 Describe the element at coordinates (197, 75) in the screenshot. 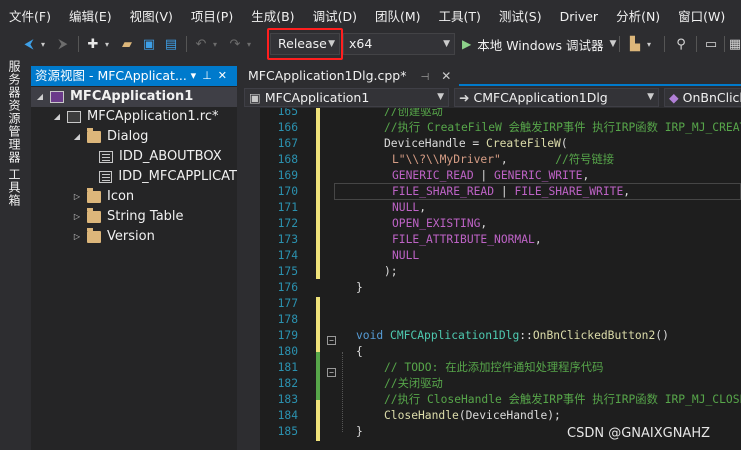

I see `dropdown-icon: ▾` at that location.